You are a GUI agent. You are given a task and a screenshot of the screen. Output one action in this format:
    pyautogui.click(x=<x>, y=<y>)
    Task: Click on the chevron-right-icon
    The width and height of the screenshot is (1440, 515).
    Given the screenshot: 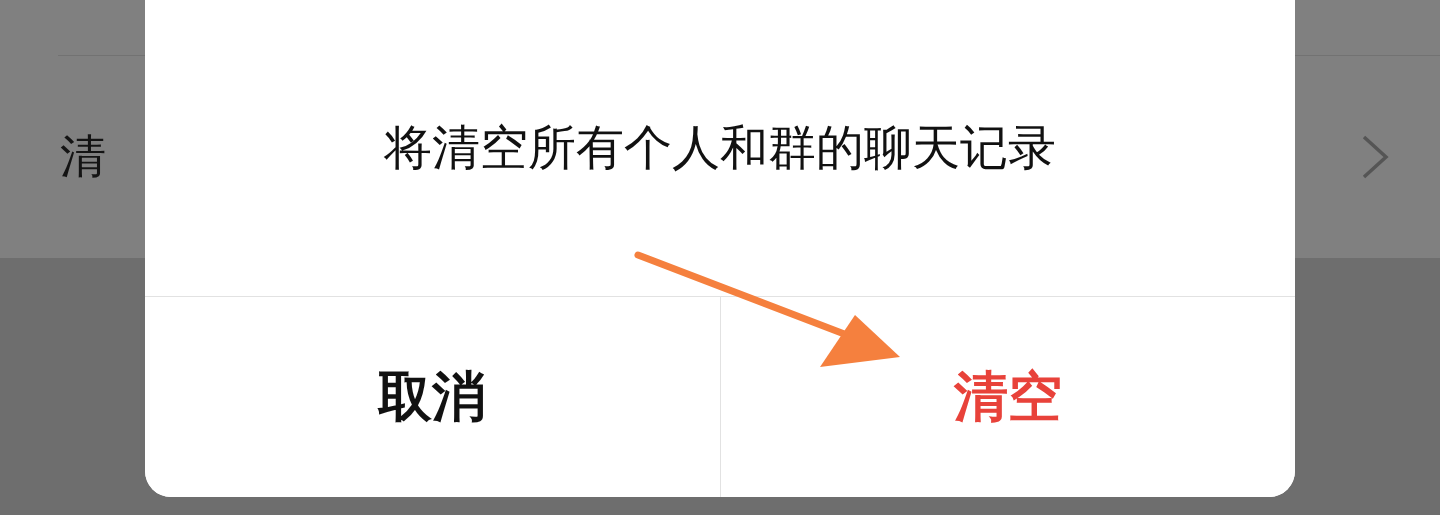 What is the action you would take?
    pyautogui.click(x=1375, y=157)
    